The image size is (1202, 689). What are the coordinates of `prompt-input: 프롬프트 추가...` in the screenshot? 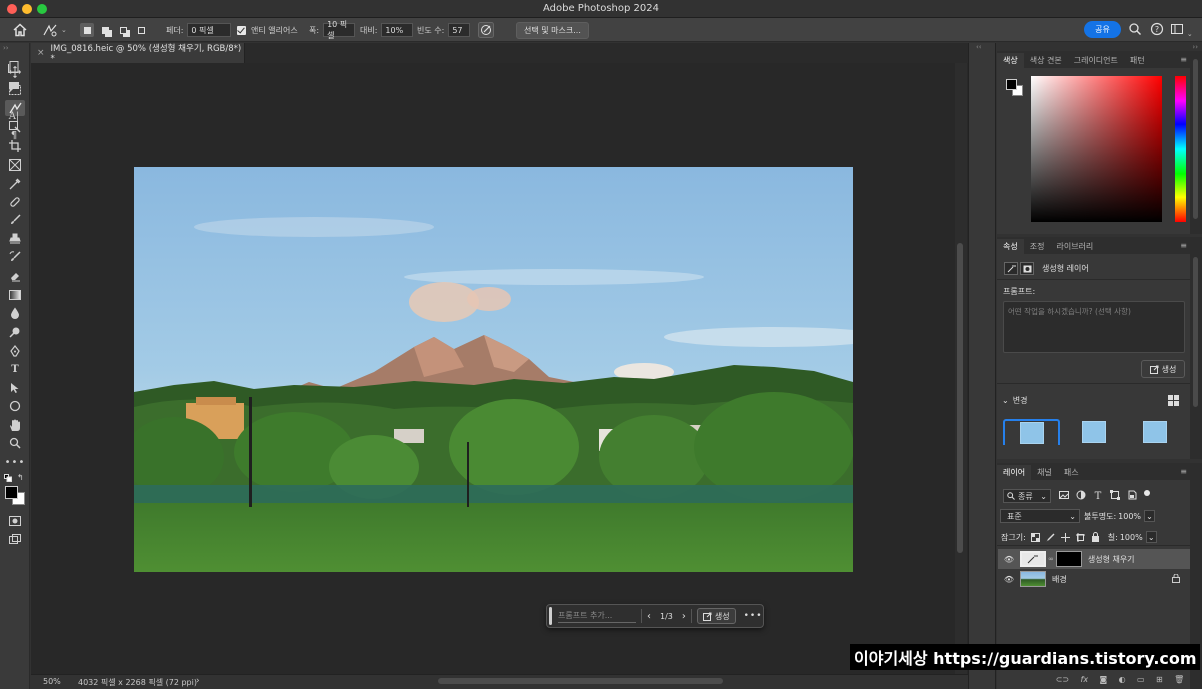 It's located at (597, 616).